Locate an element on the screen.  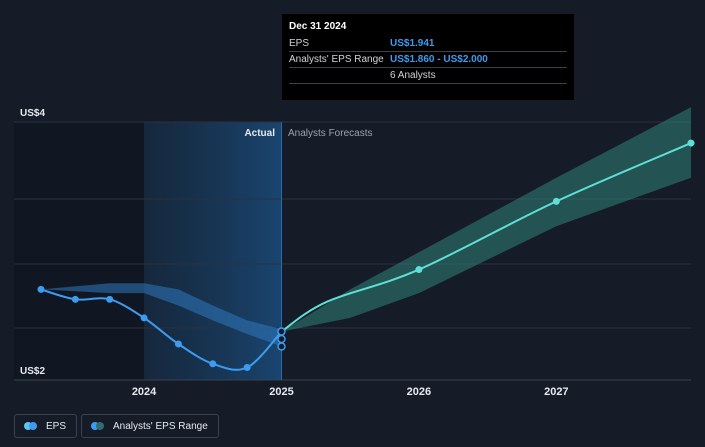
highlight-region is located at coordinates (213, 251).